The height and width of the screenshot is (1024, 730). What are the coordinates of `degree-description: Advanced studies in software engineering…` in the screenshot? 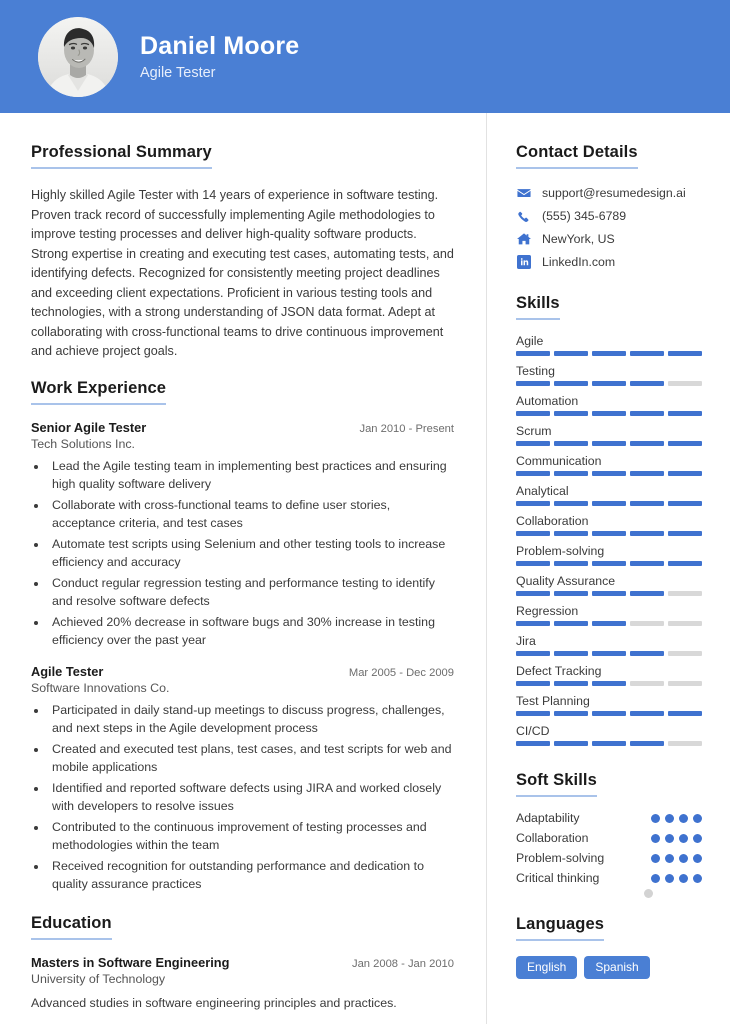 It's located at (214, 1003).